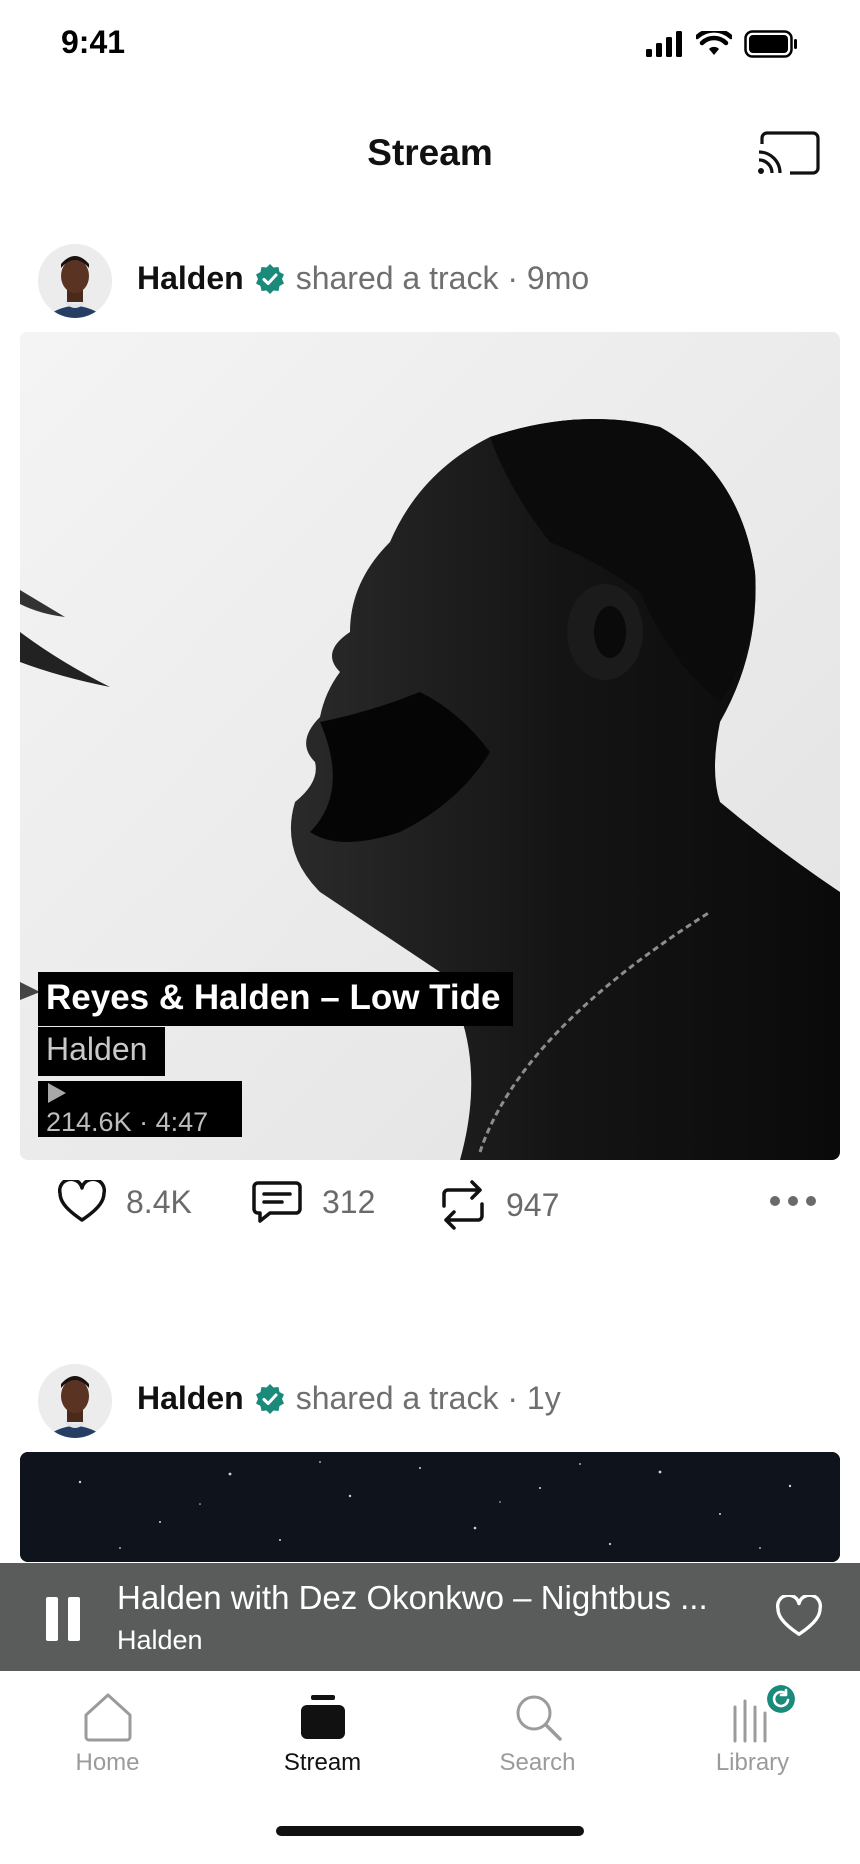  I want to click on stream-icon, so click(322, 1717).